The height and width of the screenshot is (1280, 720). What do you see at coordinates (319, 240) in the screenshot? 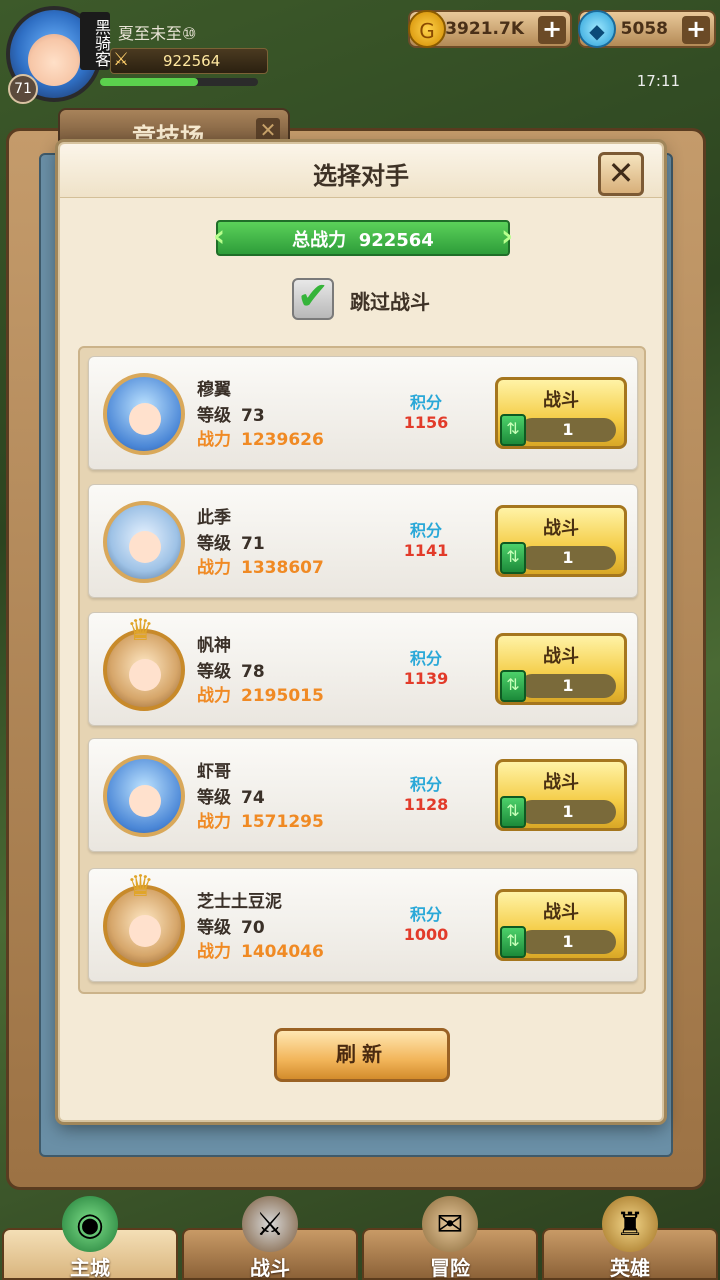
I see `total-power-label: 总战力` at bounding box center [319, 240].